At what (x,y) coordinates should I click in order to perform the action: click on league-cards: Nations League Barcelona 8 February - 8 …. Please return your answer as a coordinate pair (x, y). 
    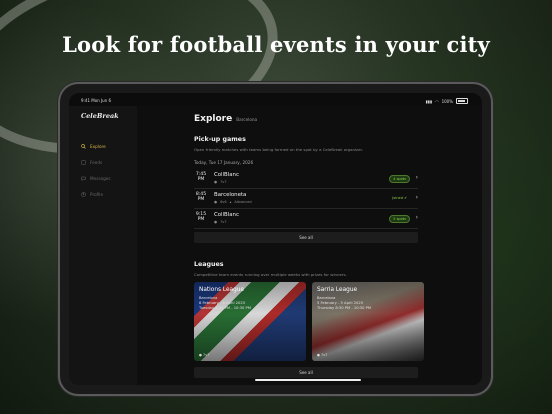
    Looking at the image, I should click on (314, 322).